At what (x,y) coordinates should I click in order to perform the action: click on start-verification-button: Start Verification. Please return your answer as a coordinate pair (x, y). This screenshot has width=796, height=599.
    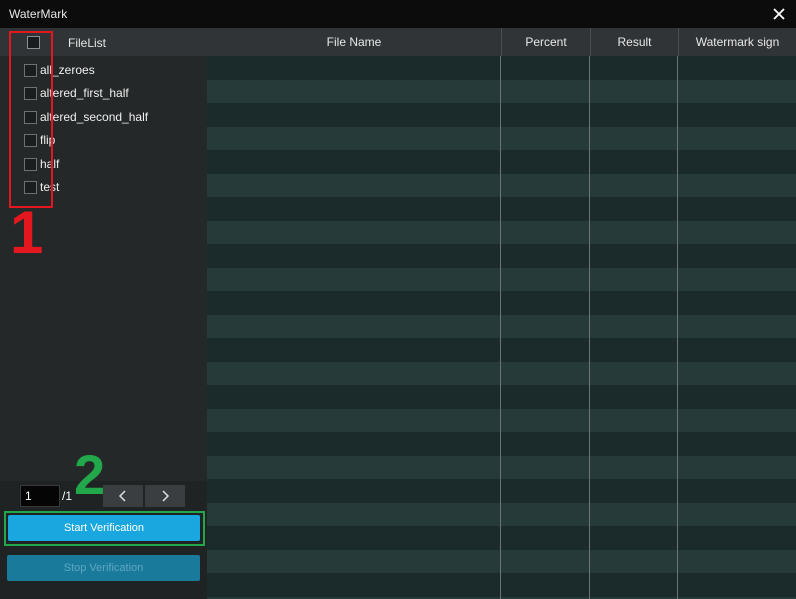
    Looking at the image, I should click on (104, 528).